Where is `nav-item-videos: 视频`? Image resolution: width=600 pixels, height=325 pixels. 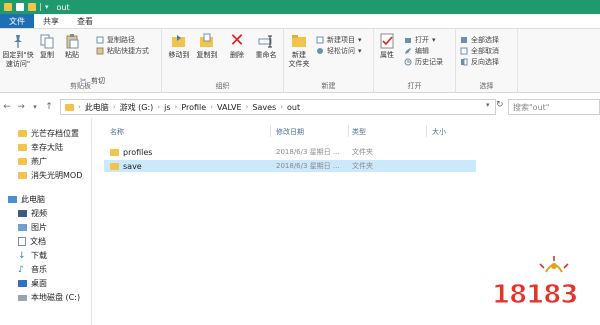
nav-item-videos: 视频 is located at coordinates (32, 213).